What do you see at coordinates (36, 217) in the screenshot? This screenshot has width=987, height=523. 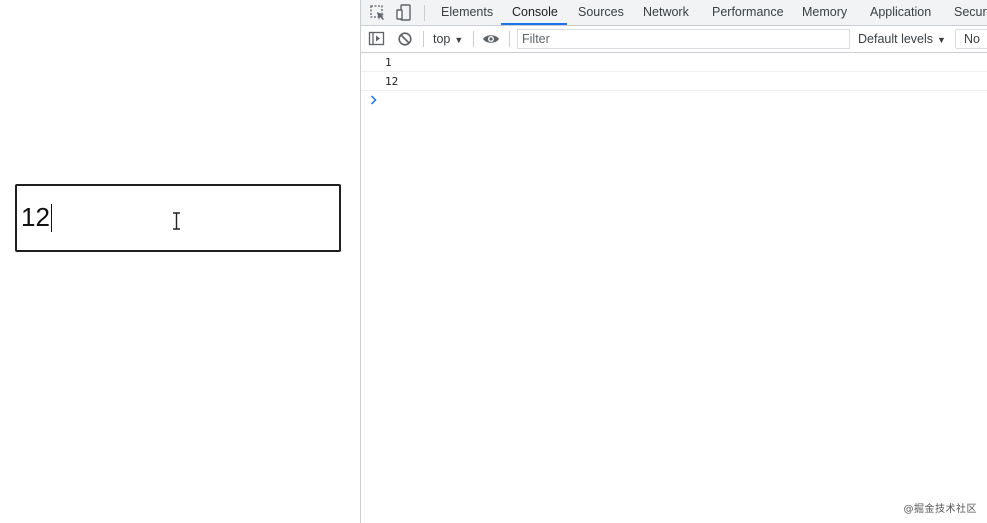 I see `text-input-value: 12` at bounding box center [36, 217].